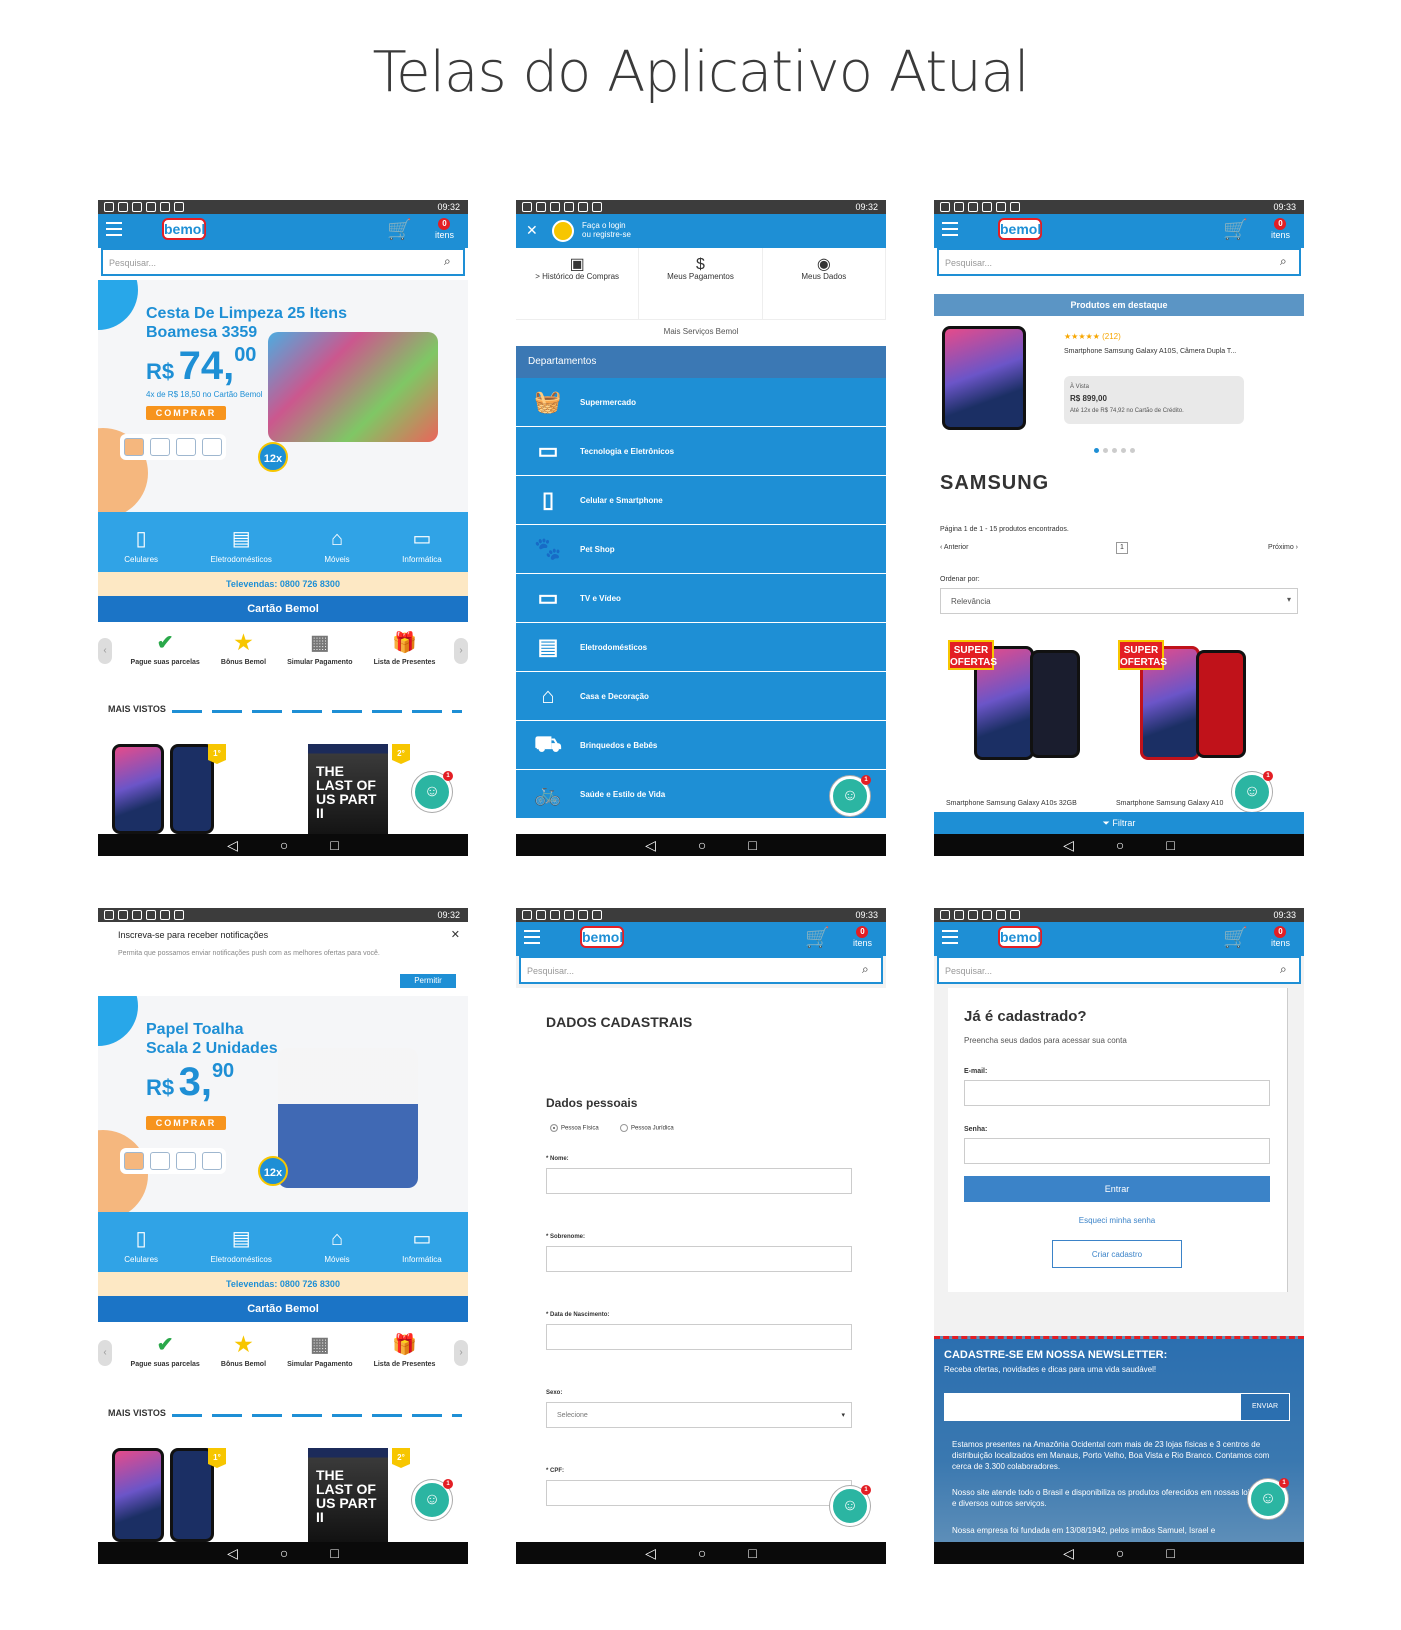 This screenshot has width=1401, height=1630. Describe the element at coordinates (701, 451) in the screenshot. I see `dept-tecnologia: ▭ Tecnologia e Eletrônicos` at that location.